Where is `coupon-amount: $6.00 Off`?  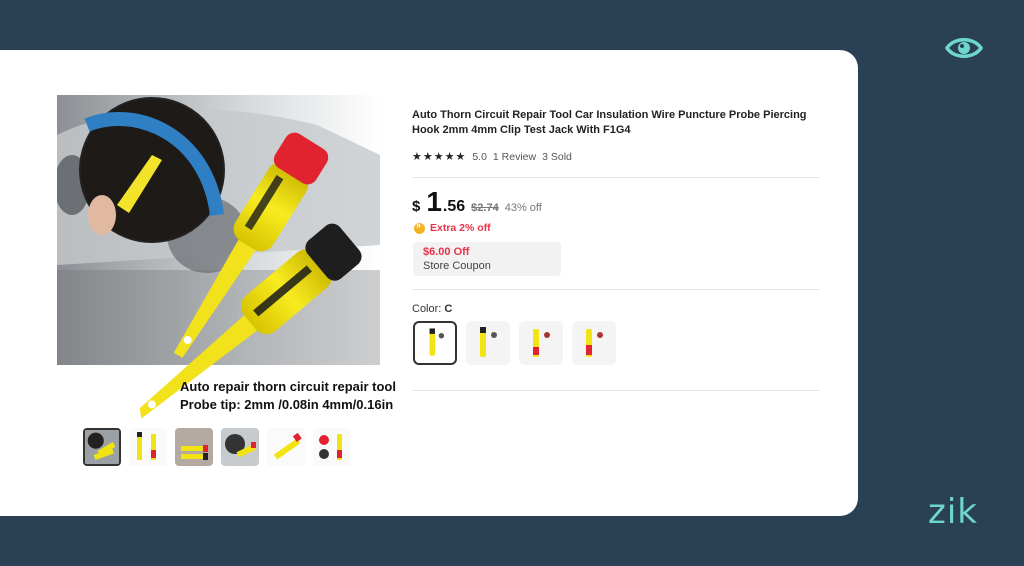
coupon-amount: $6.00 Off is located at coordinates (446, 252).